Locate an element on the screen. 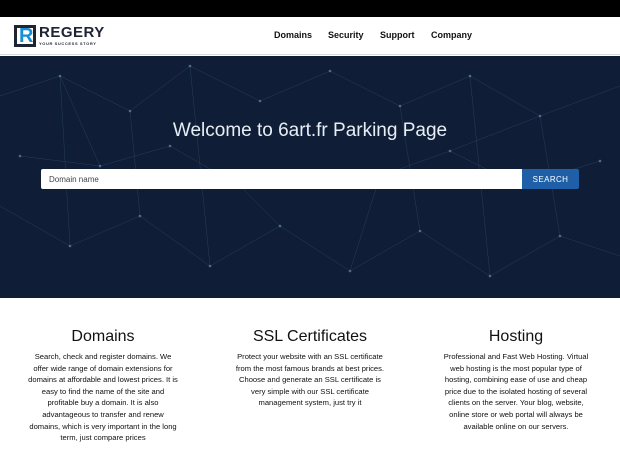 The width and height of the screenshot is (620, 466). nav-support: Support is located at coordinates (397, 35).